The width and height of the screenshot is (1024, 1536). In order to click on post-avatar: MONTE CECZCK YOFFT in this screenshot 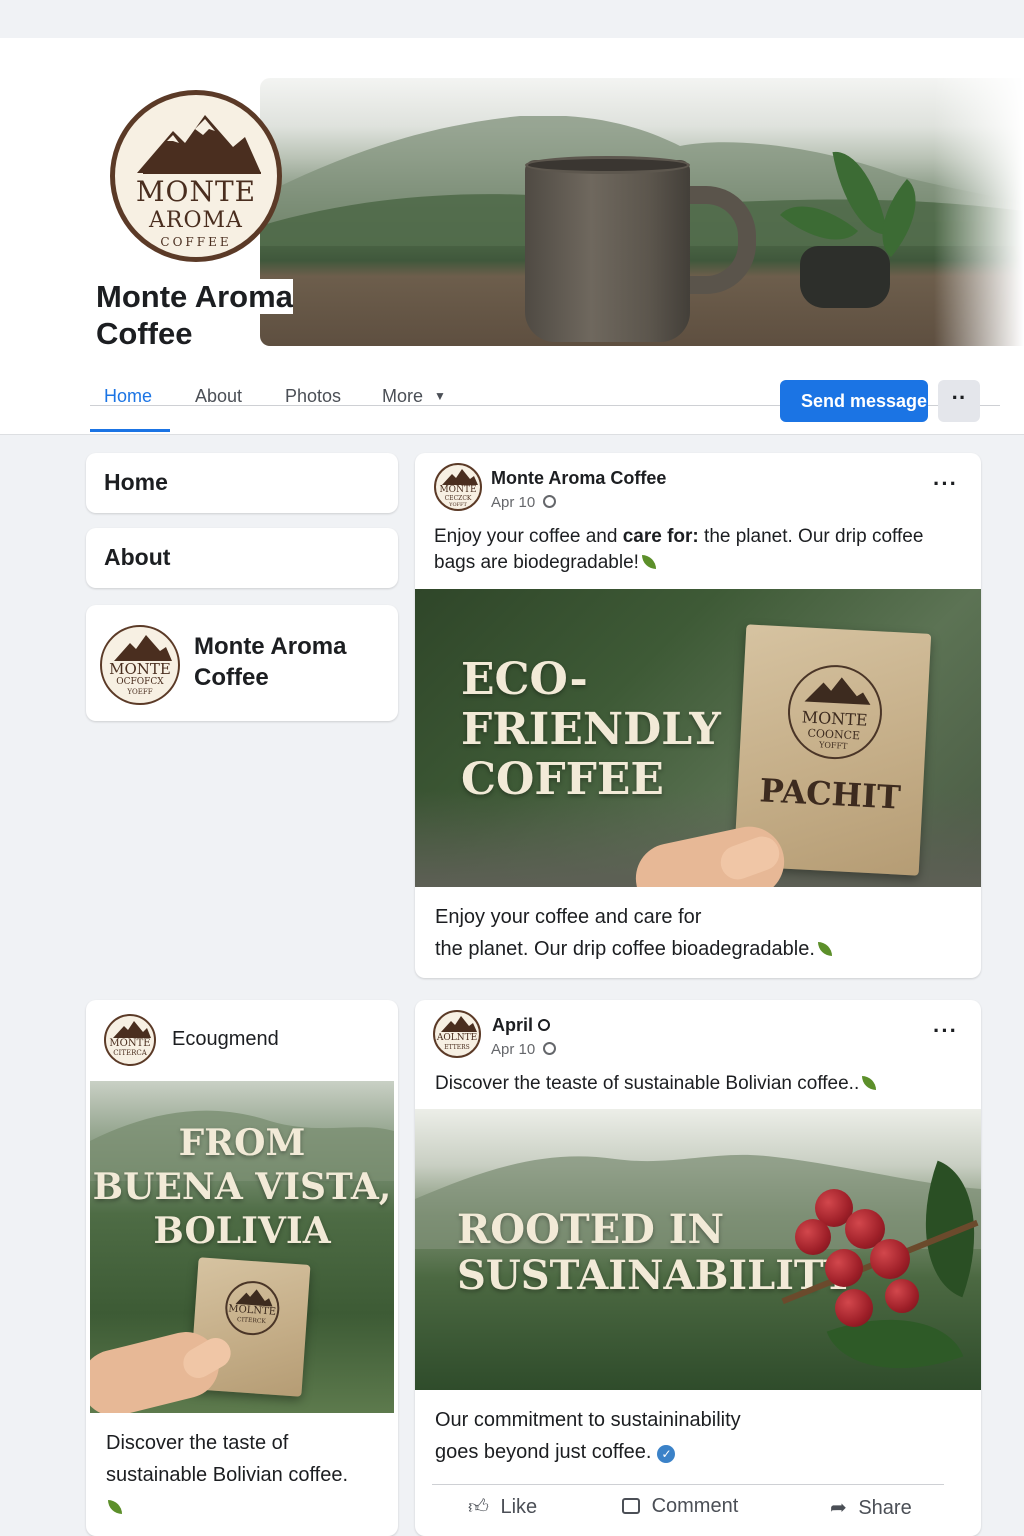, I will do `click(458, 487)`.